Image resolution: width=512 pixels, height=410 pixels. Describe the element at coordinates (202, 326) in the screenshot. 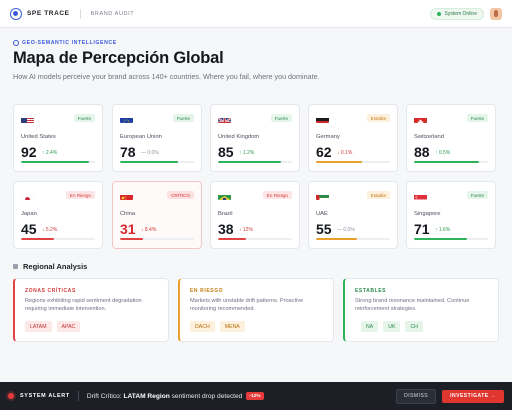

I see `region-tag: DACH` at that location.